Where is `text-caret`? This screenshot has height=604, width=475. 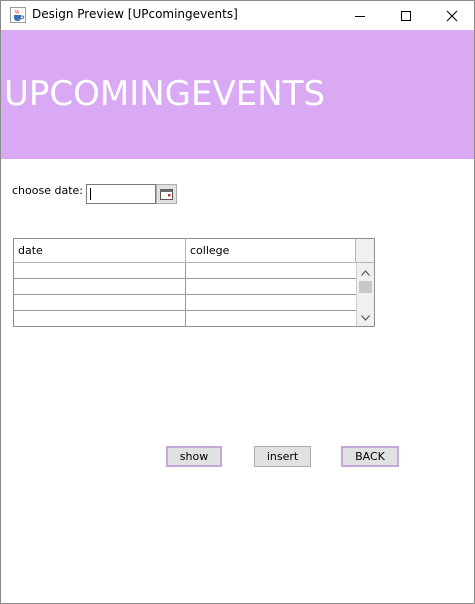 text-caret is located at coordinates (90, 194).